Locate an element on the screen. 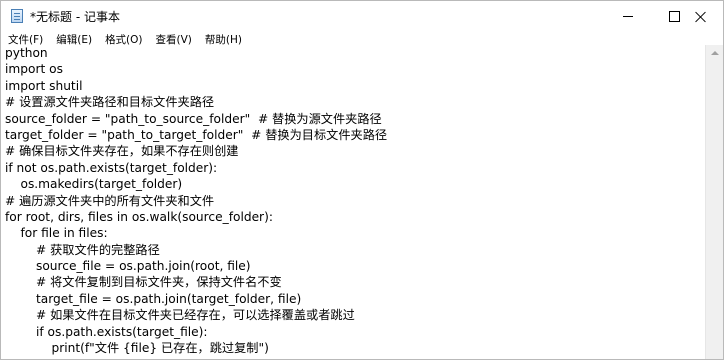  editor-line: import os is located at coordinates (34, 69).